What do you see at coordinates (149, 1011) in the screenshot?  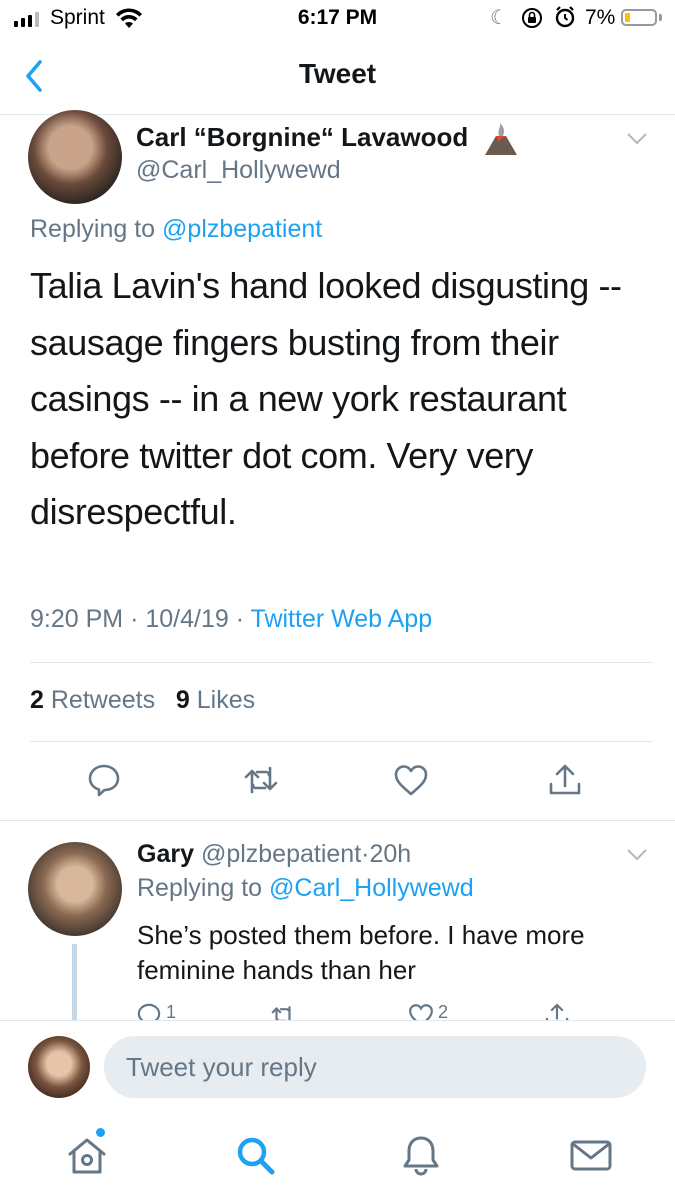 I see `reply-reply-icon` at bounding box center [149, 1011].